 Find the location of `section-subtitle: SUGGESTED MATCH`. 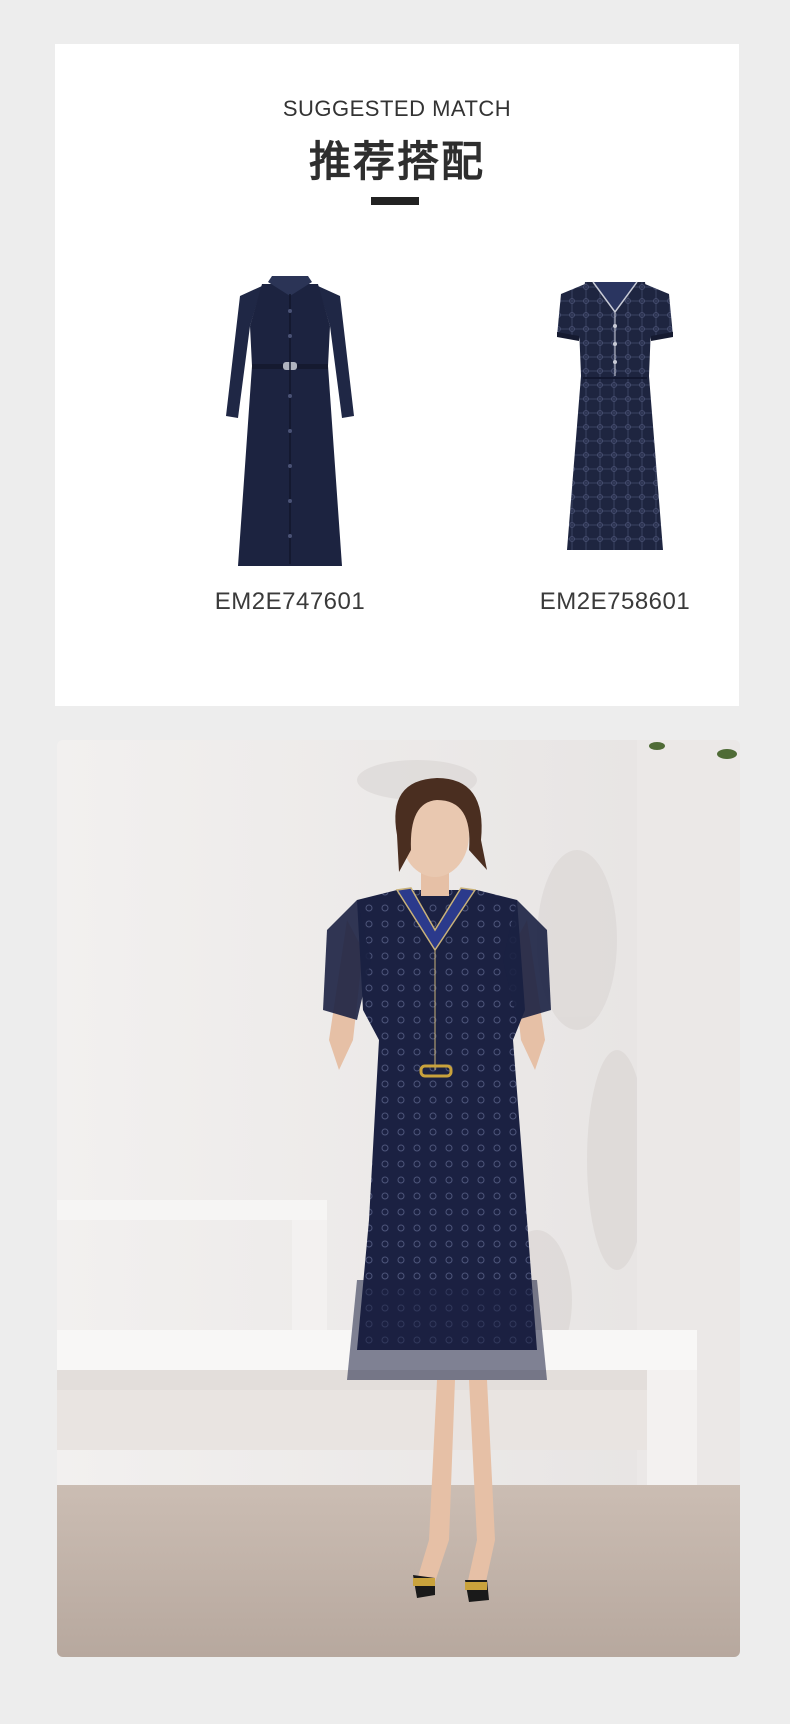

section-subtitle: SUGGESTED MATCH is located at coordinates (397, 108).